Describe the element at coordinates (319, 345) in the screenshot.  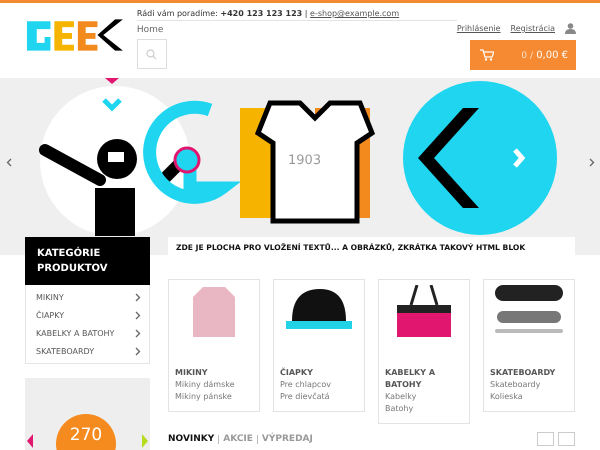
I see `category-card: ČIAPKY Pre chlapcov Pre dievčatá` at that location.